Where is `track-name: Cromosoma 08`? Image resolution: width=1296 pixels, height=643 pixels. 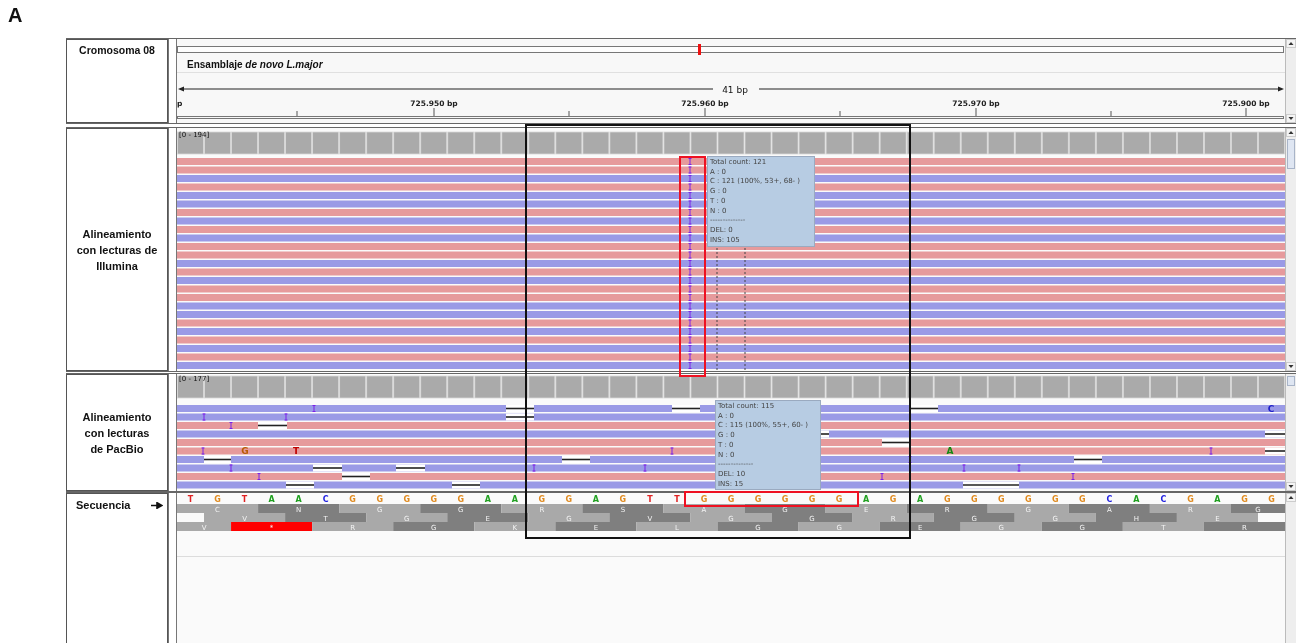 track-name: Cromosoma 08 is located at coordinates (117, 81).